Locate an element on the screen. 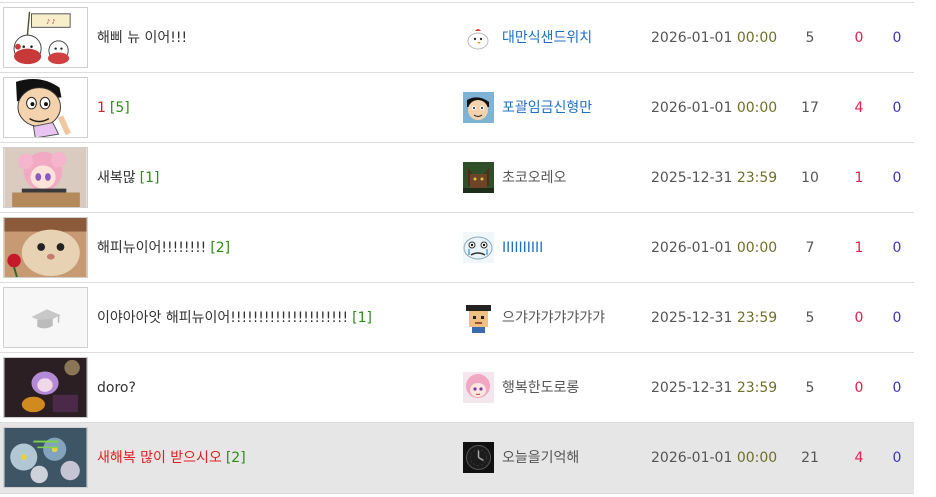 The height and width of the screenshot is (497, 936). post-title: doro? is located at coordinates (116, 388).